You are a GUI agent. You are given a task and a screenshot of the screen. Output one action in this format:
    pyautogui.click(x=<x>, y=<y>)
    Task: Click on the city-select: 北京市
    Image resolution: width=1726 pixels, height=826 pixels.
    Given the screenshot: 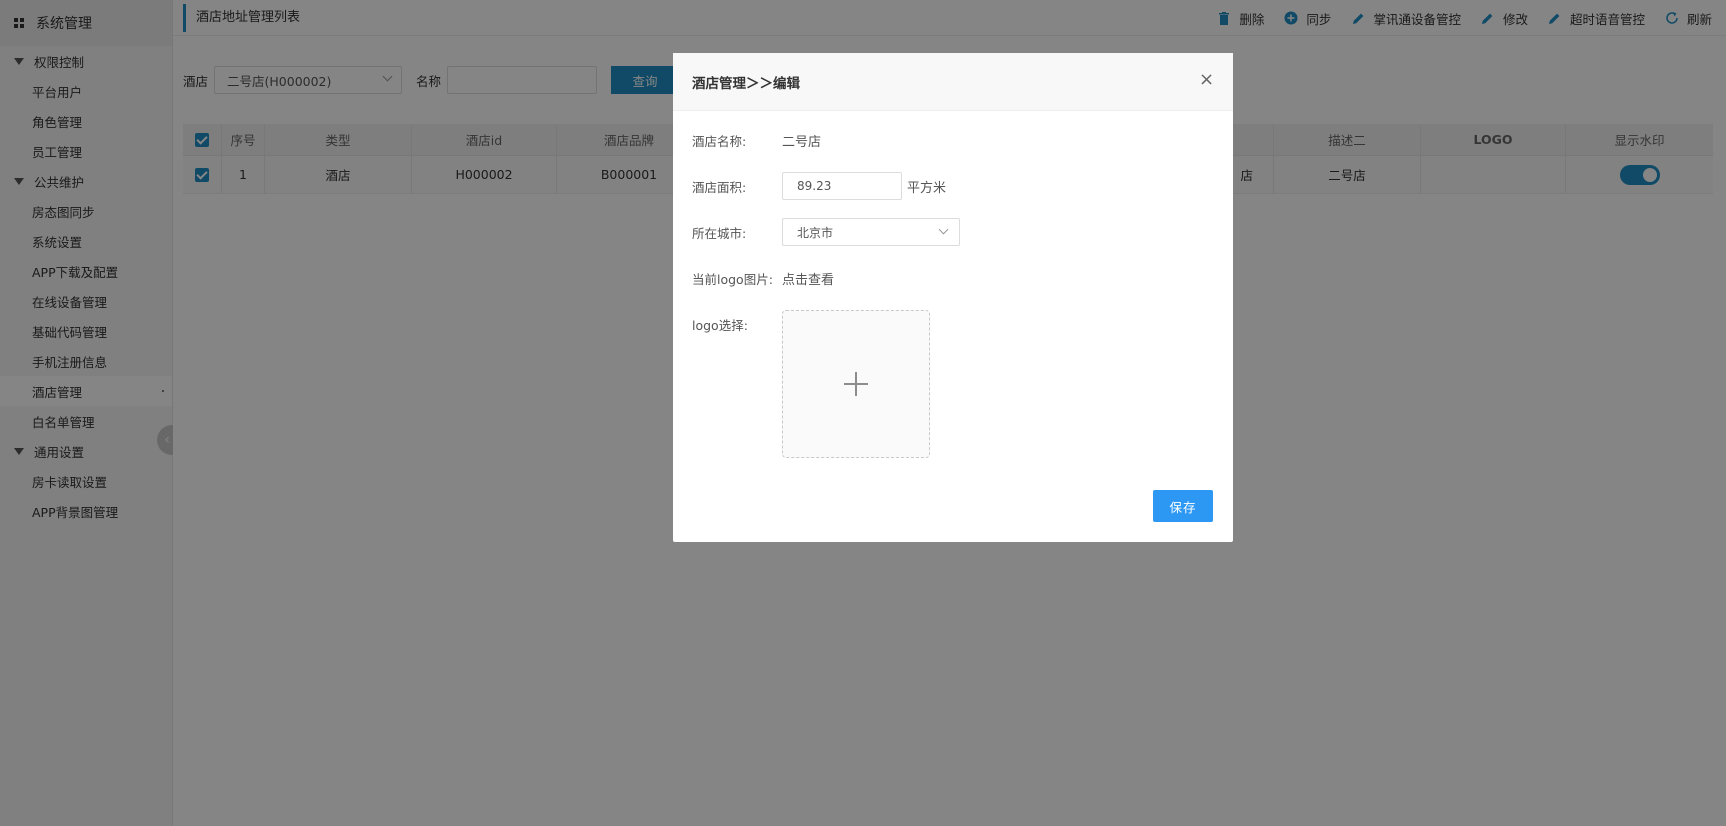 What is the action you would take?
    pyautogui.click(x=871, y=232)
    